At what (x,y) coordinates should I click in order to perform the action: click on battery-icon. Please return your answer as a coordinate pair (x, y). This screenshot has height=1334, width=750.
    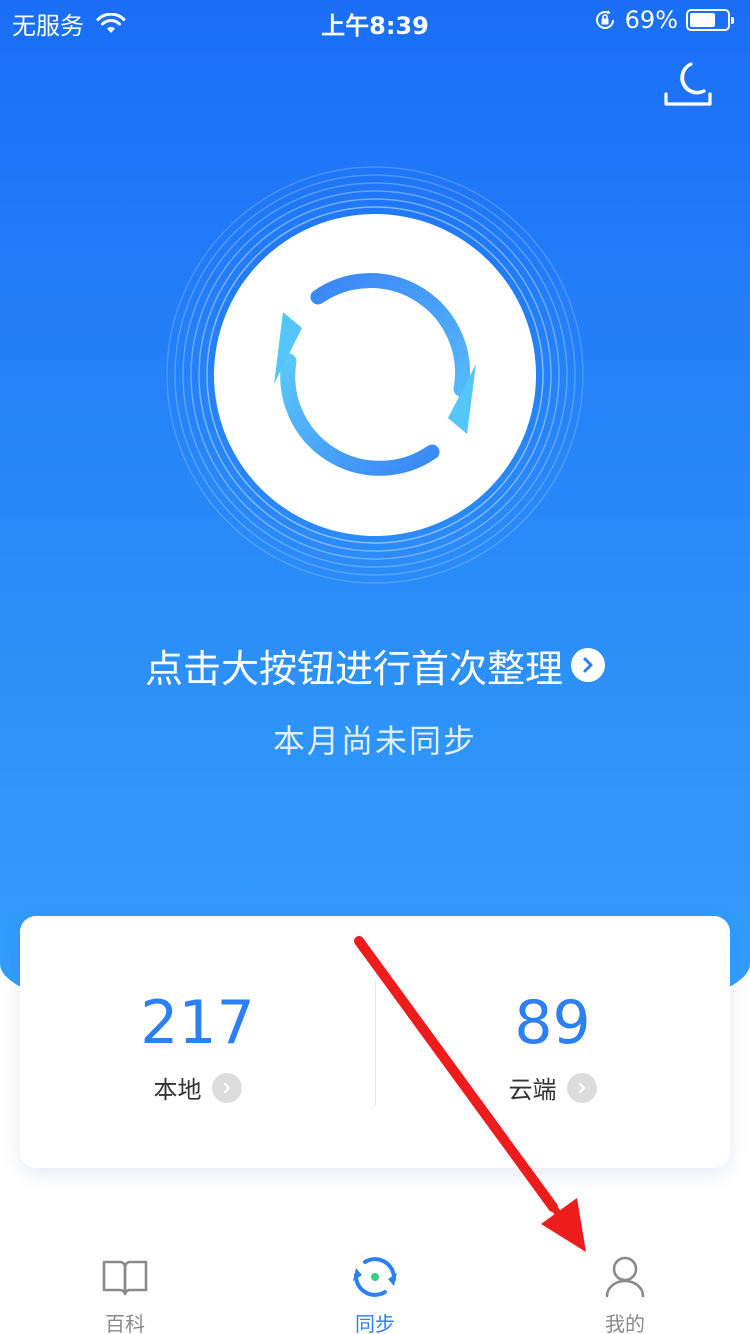
    Looking at the image, I should click on (710, 20).